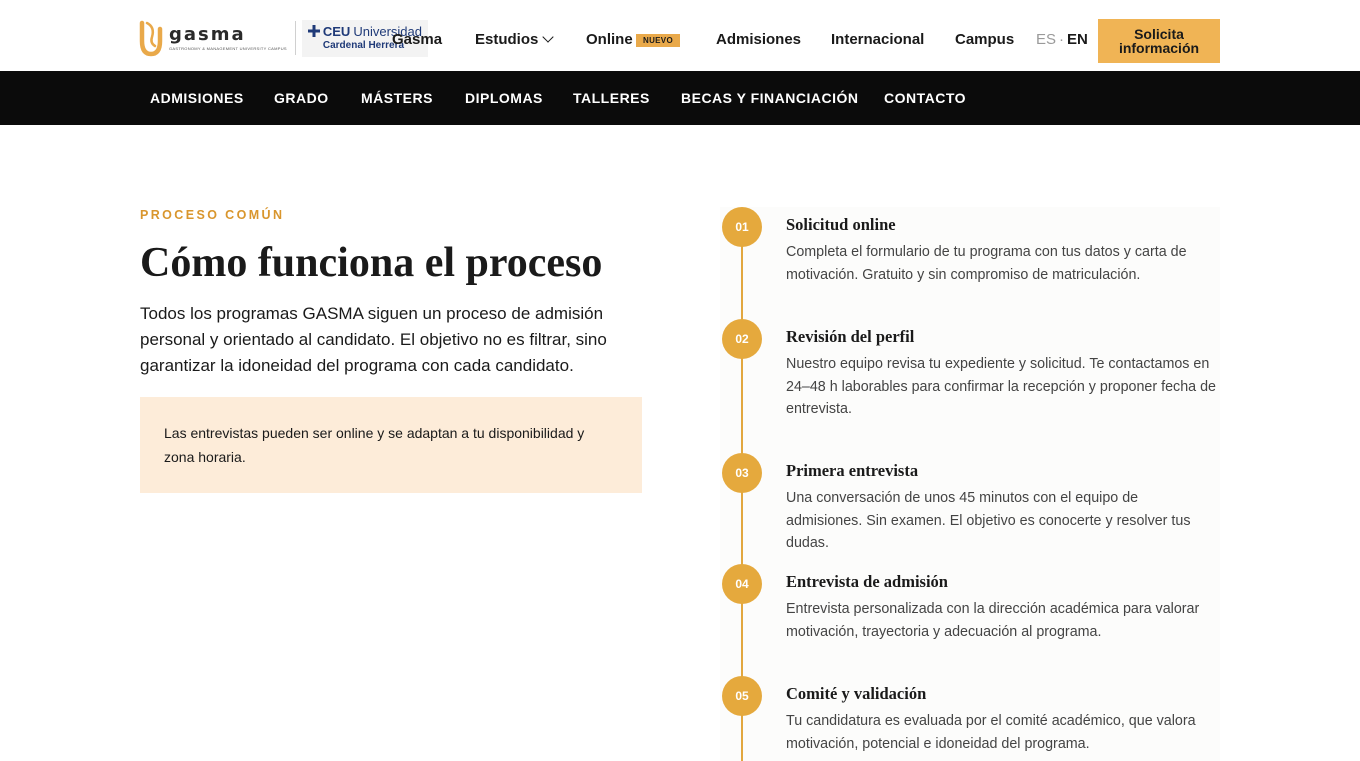 This screenshot has width=1360, height=761. What do you see at coordinates (295, 38) in the screenshot?
I see `logo-divider` at bounding box center [295, 38].